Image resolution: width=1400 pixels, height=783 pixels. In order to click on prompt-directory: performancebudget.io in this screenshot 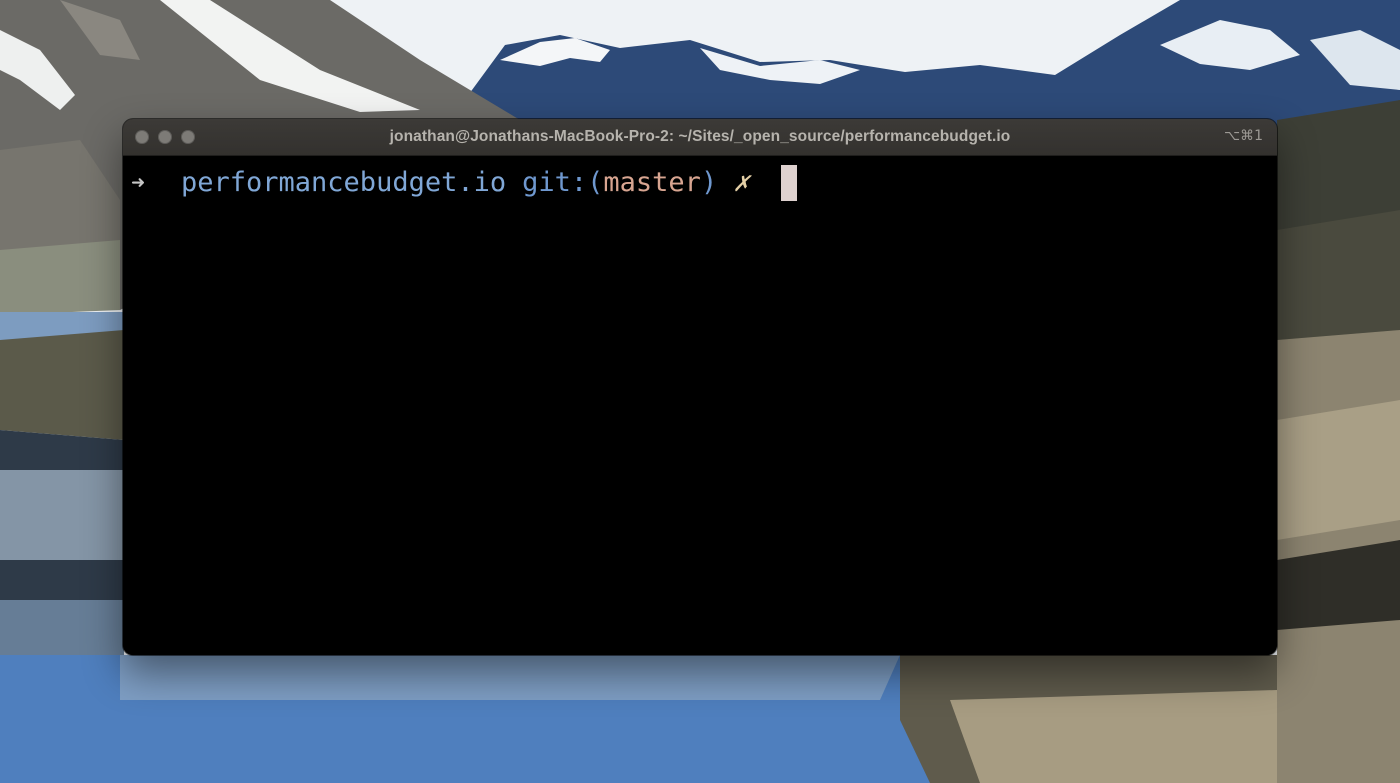, I will do `click(344, 182)`.